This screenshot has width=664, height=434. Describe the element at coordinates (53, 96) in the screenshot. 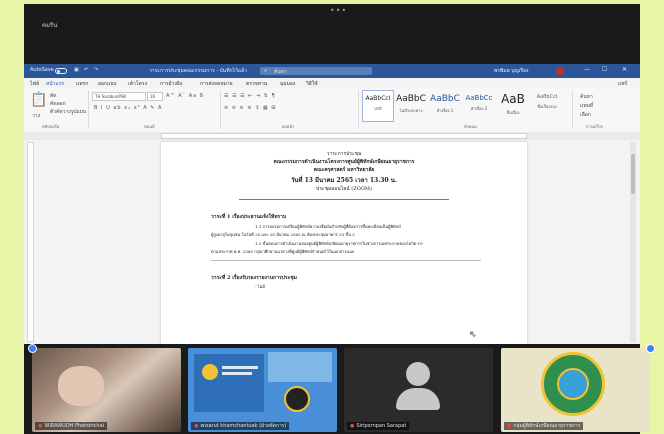

I see `cut-button: ตัด` at that location.